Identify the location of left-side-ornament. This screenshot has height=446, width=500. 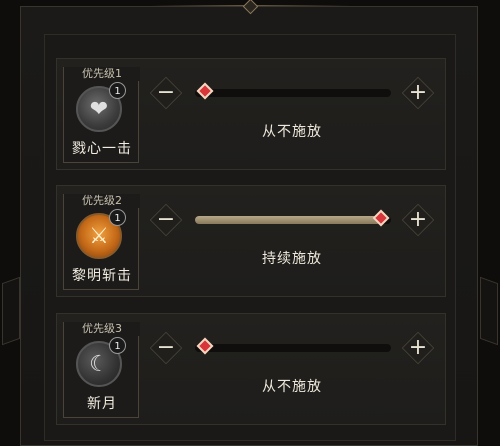
(11, 311).